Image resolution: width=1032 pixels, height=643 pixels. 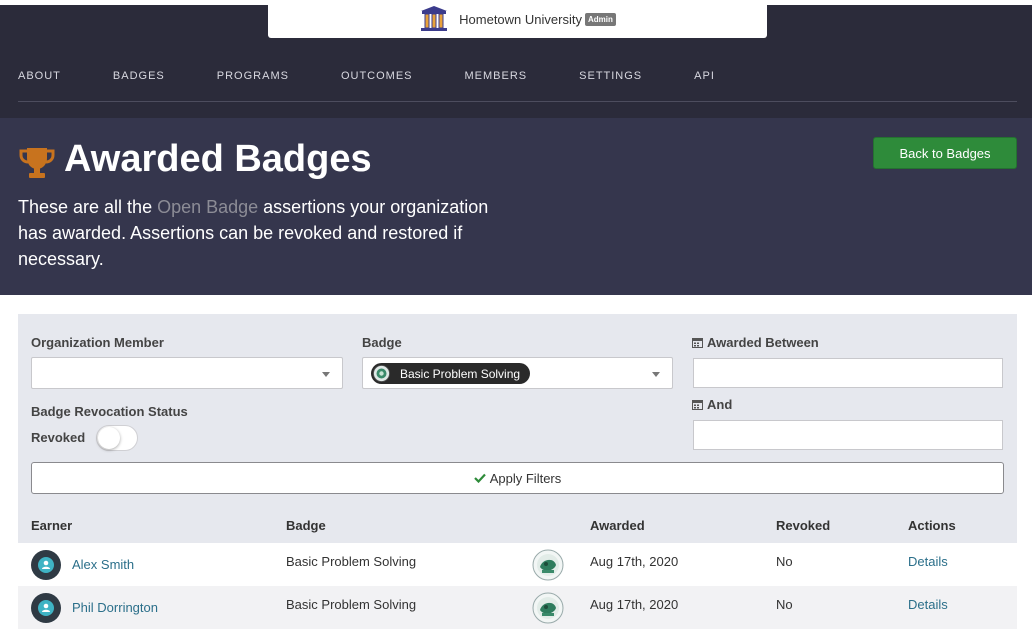 What do you see at coordinates (763, 342) in the screenshot?
I see `awarded-between-text: Awarded Between` at bounding box center [763, 342].